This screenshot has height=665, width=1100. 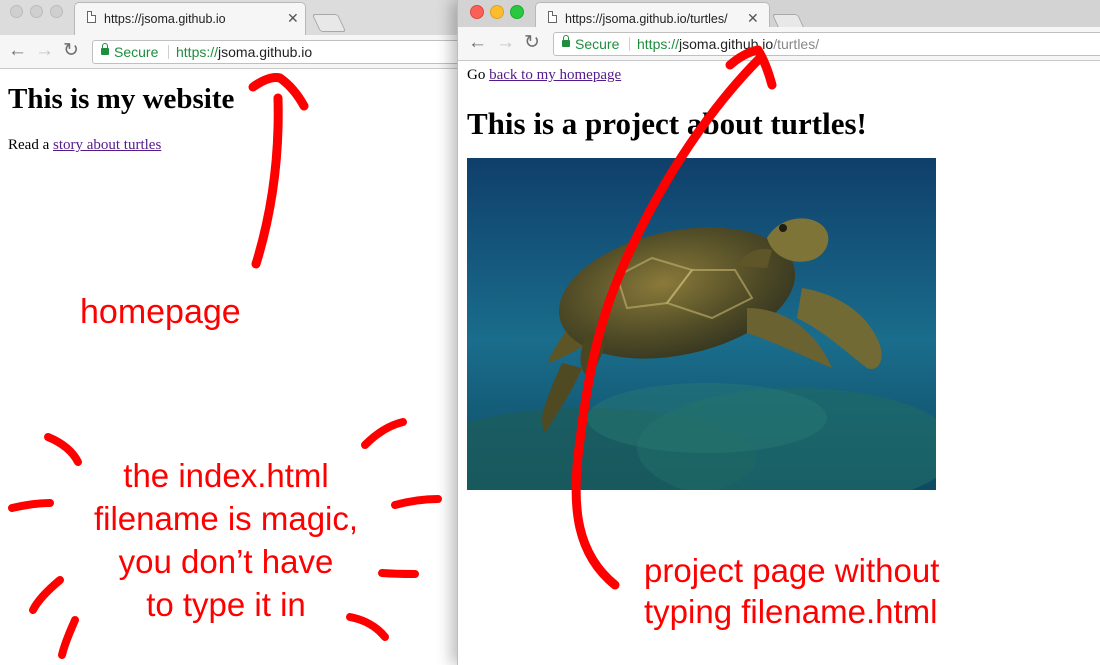 I want to click on project-arrow-line, so click(x=668, y=321).